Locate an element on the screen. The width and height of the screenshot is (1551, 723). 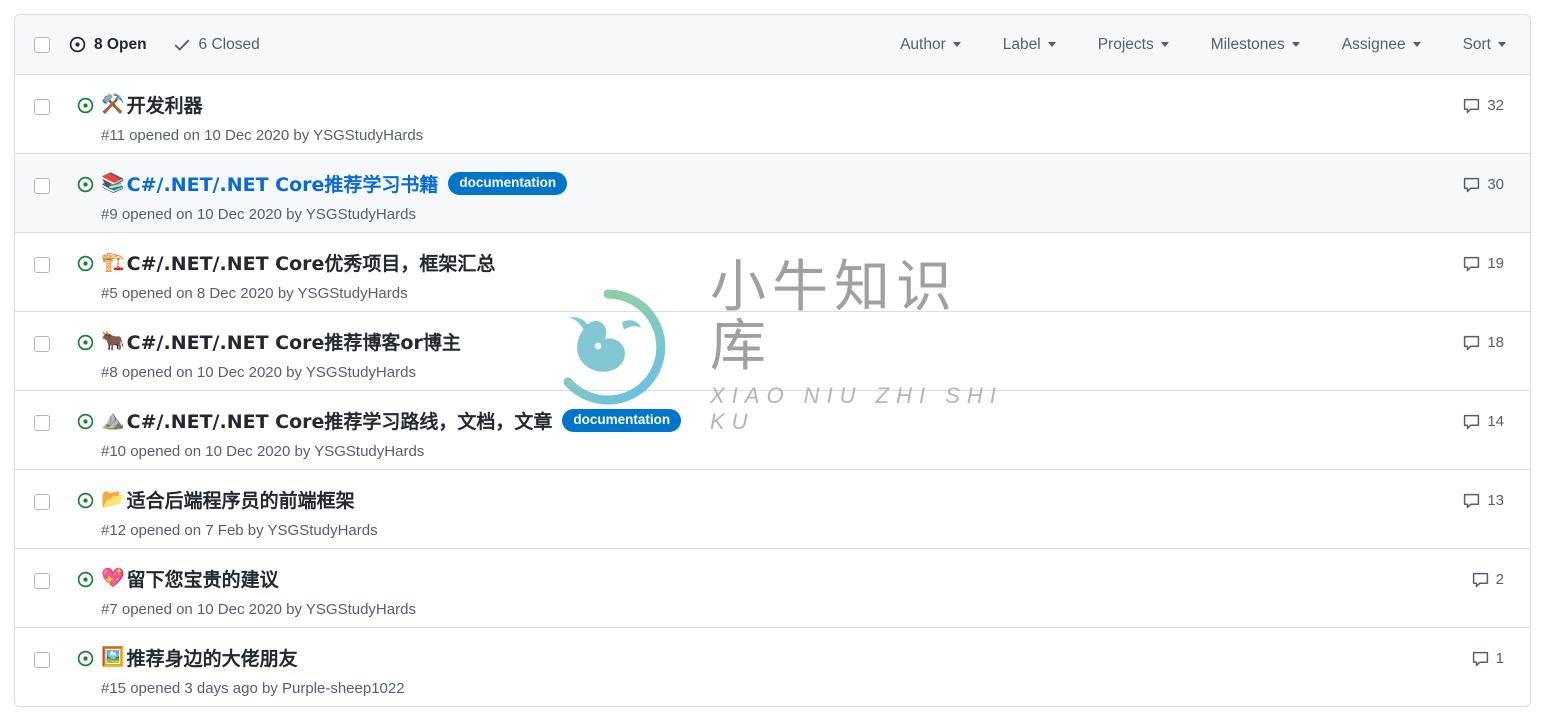
select-all-checkbox is located at coordinates (42, 44).